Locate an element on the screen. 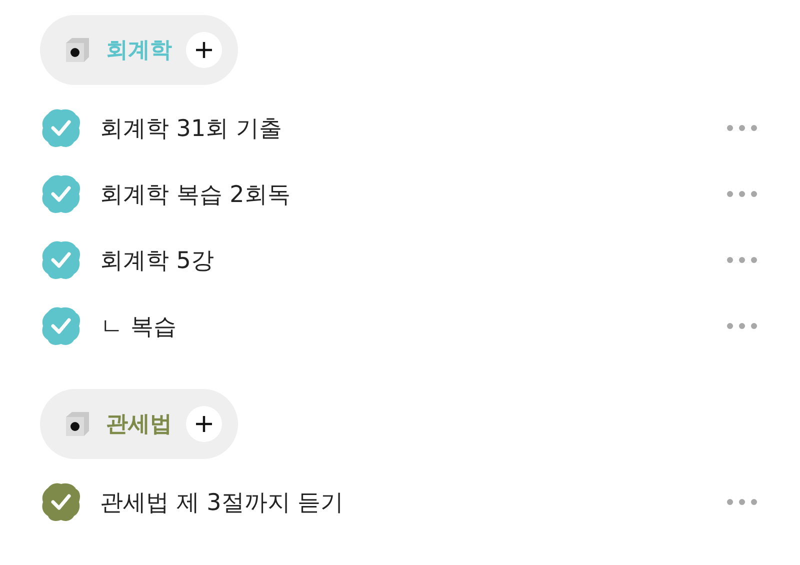 This screenshot has height=565, width=800. category-chip: 관세법 is located at coordinates (139, 424).